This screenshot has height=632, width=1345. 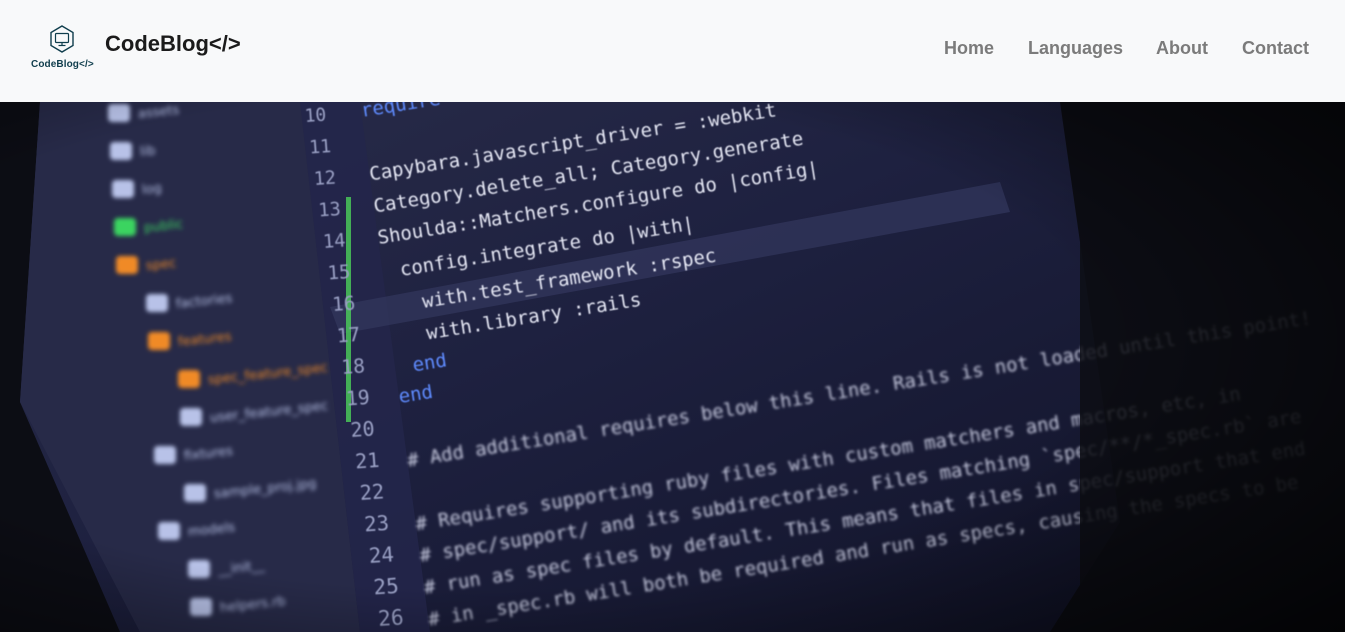 I want to click on nav-about: About, so click(x=1182, y=48).